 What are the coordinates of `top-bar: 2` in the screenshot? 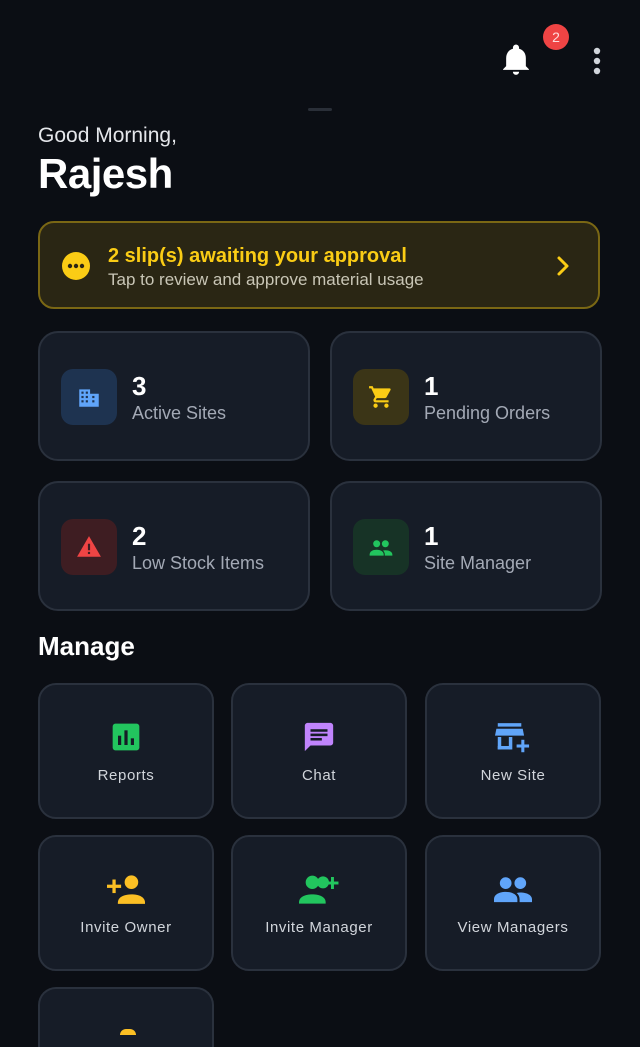 It's located at (320, 55).